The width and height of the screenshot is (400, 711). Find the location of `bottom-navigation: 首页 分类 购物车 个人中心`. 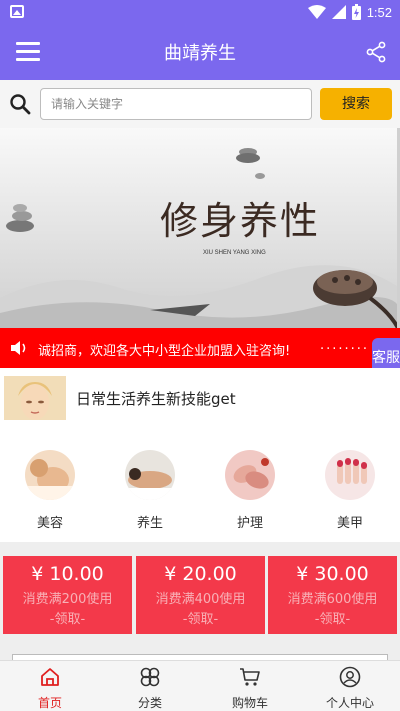

bottom-navigation: 首页 分类 购物车 个人中心 is located at coordinates (200, 685).